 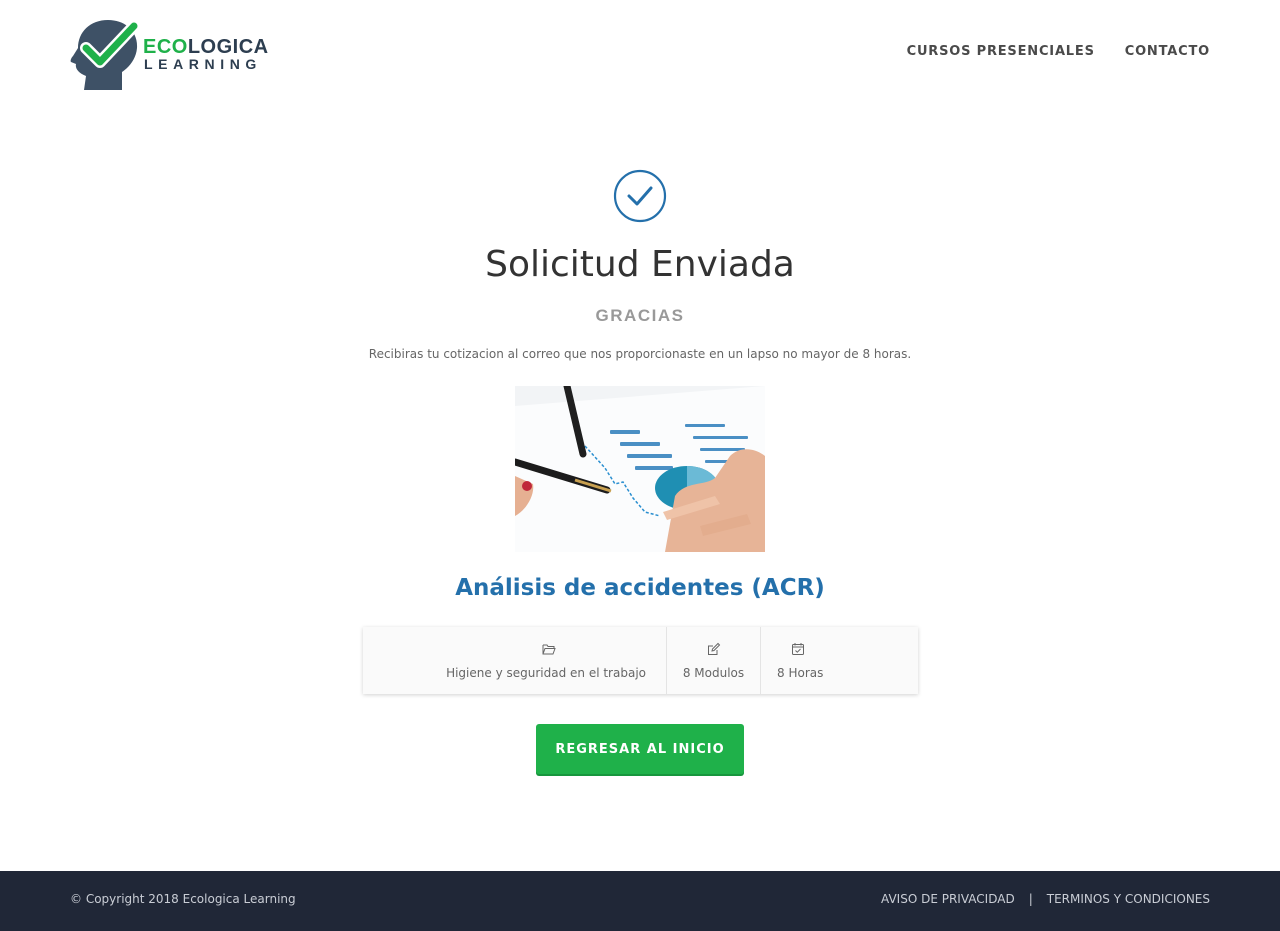 I want to click on course-image-illustration, so click(x=640, y=469).